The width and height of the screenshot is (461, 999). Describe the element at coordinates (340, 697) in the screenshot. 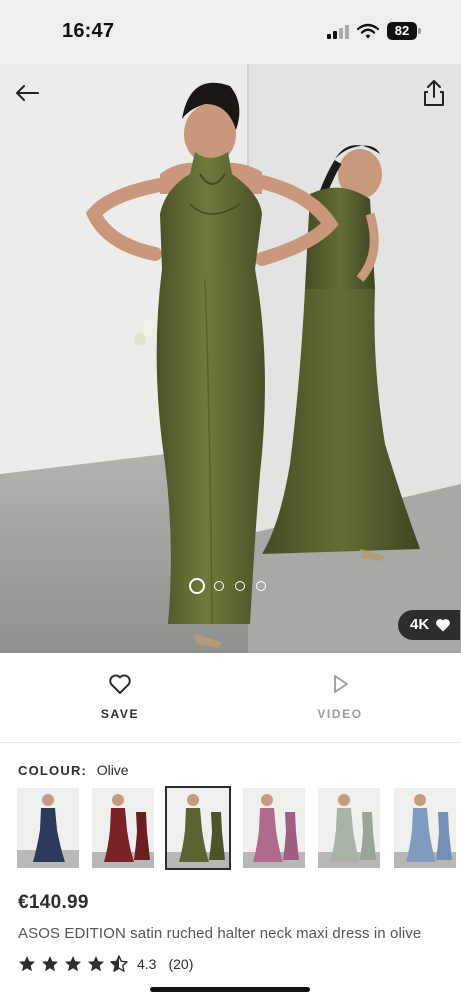

I see `video-button: VIDEO` at that location.